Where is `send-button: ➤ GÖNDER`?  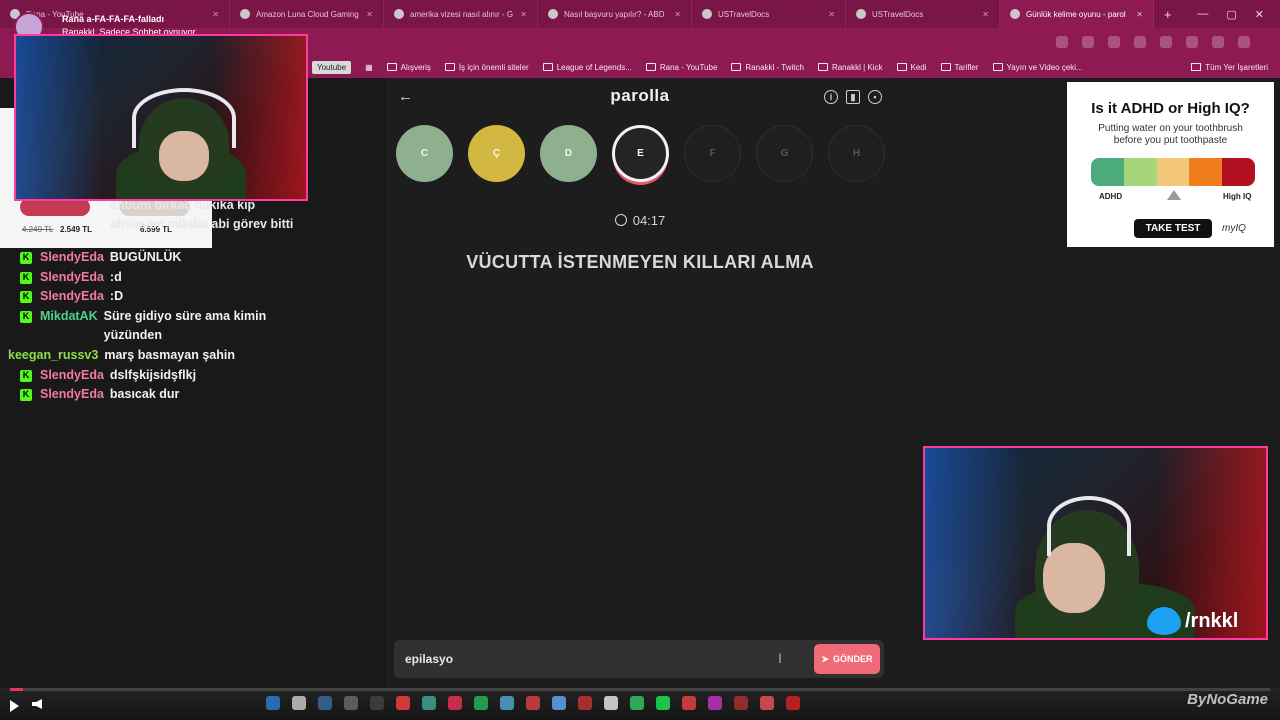
send-button: ➤ GÖNDER is located at coordinates (847, 659).